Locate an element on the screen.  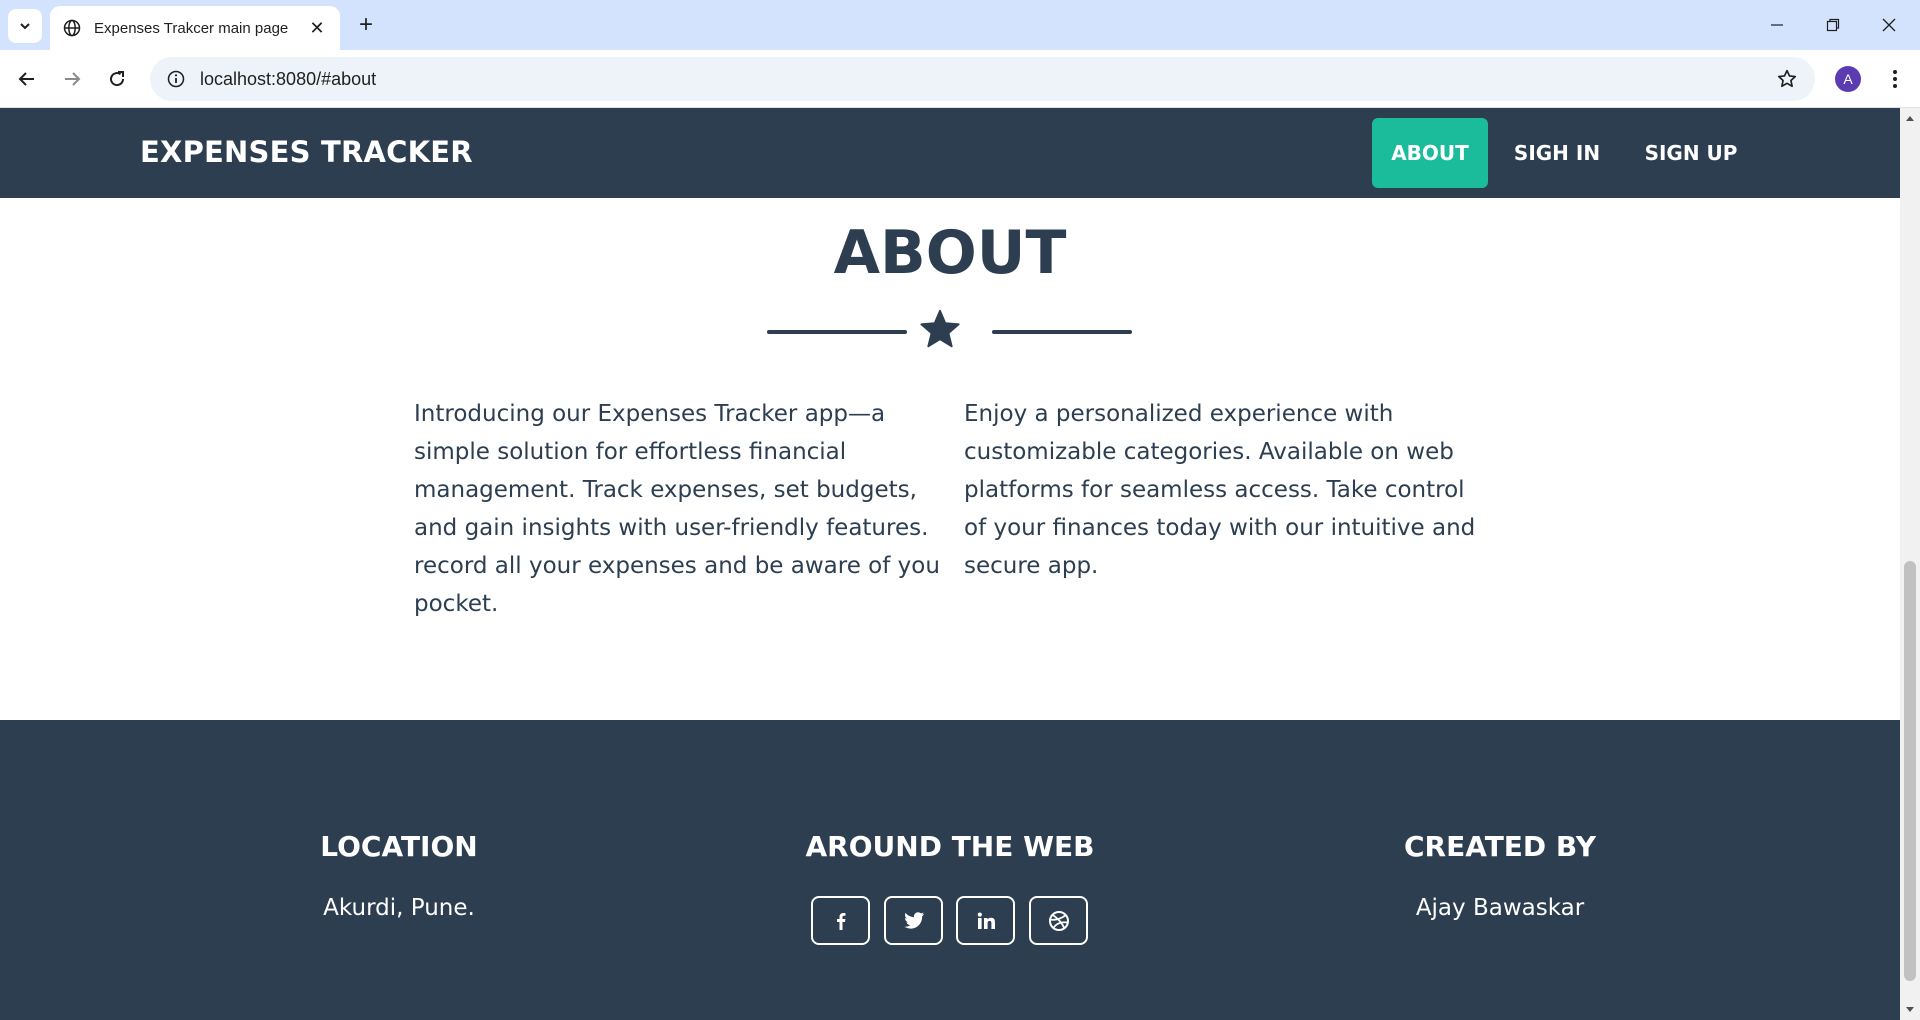
site-navbar: EXPENSES TRACKER ABOUT SIGH IN SIGN UP is located at coordinates (950, 153).